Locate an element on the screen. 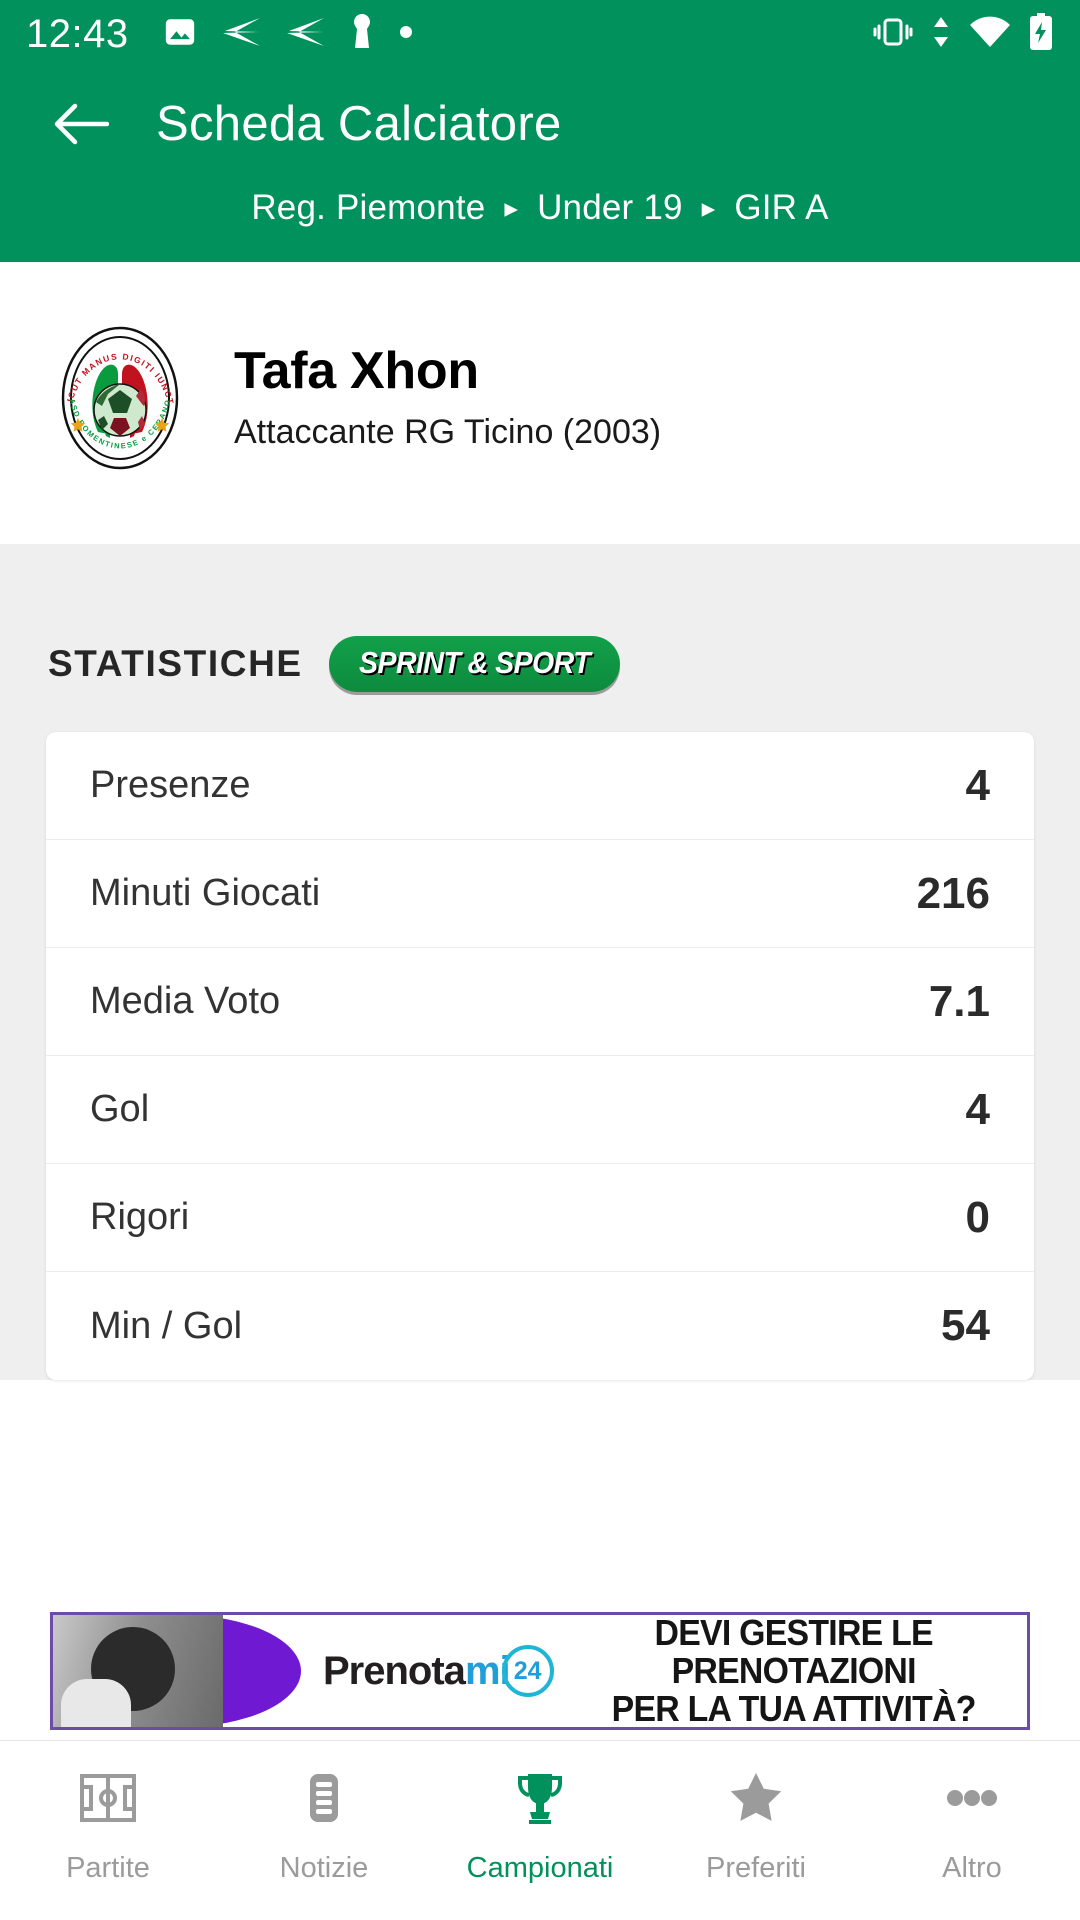  stat-value: 54 is located at coordinates (965, 1325).